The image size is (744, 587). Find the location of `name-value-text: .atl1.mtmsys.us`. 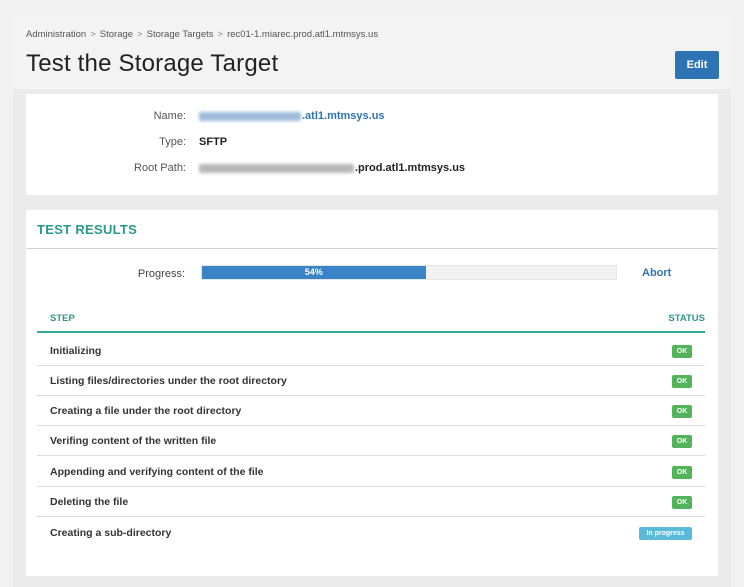

name-value-text: .atl1.mtmsys.us is located at coordinates (343, 116).